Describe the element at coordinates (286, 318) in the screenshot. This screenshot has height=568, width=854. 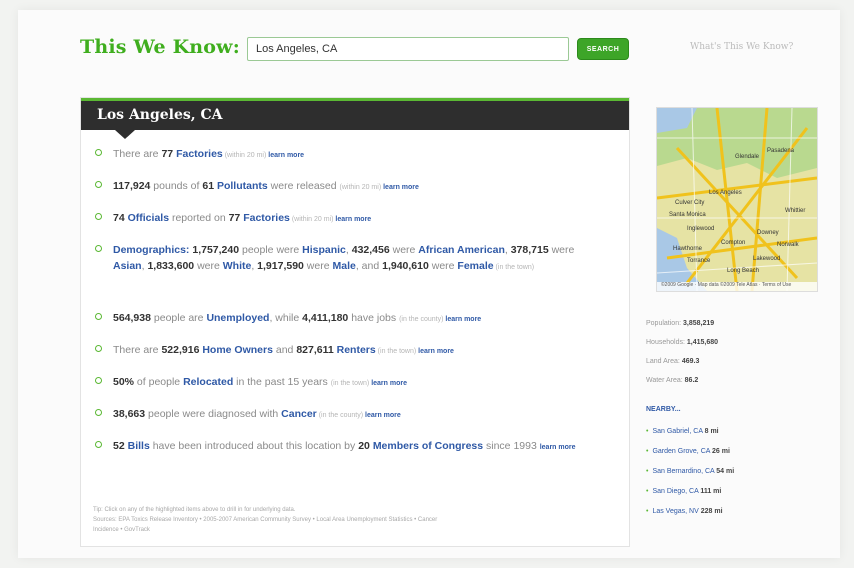
I see `fact-text: , while` at that location.